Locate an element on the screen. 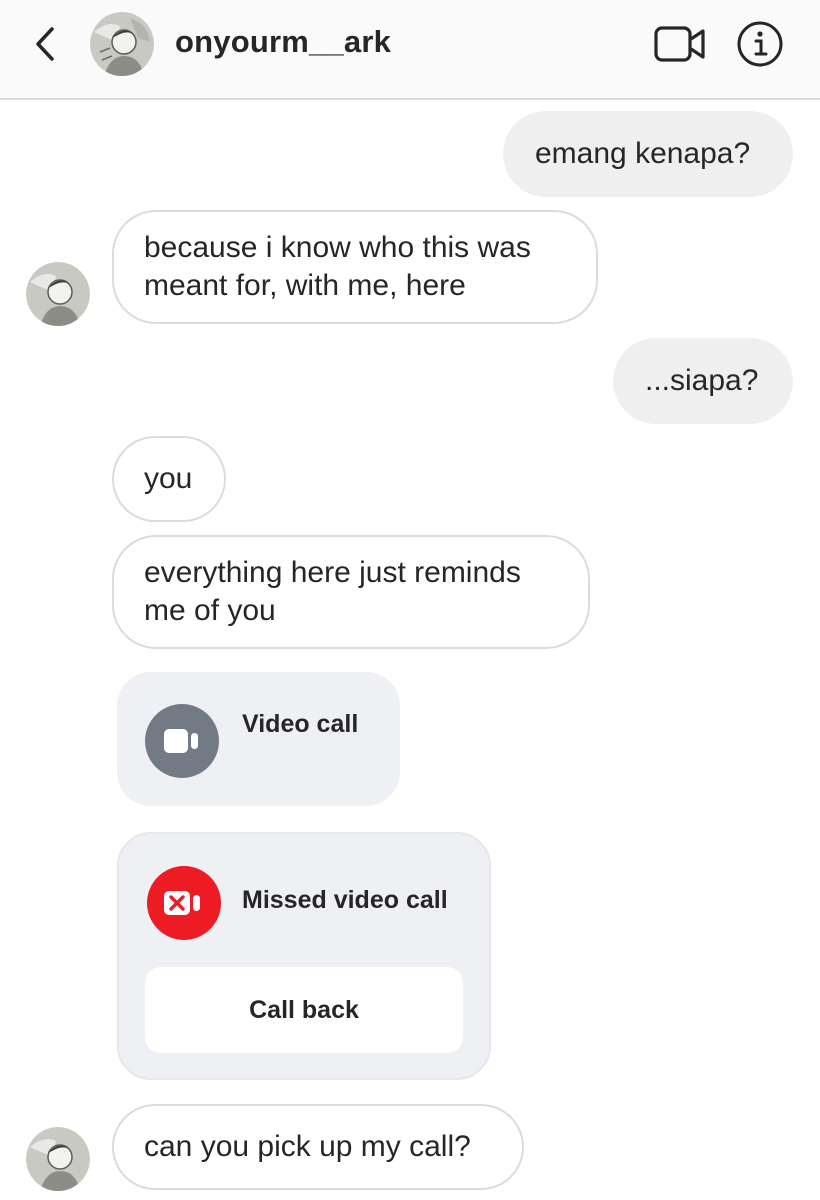  call-back-label: Call back is located at coordinates (304, 1009).